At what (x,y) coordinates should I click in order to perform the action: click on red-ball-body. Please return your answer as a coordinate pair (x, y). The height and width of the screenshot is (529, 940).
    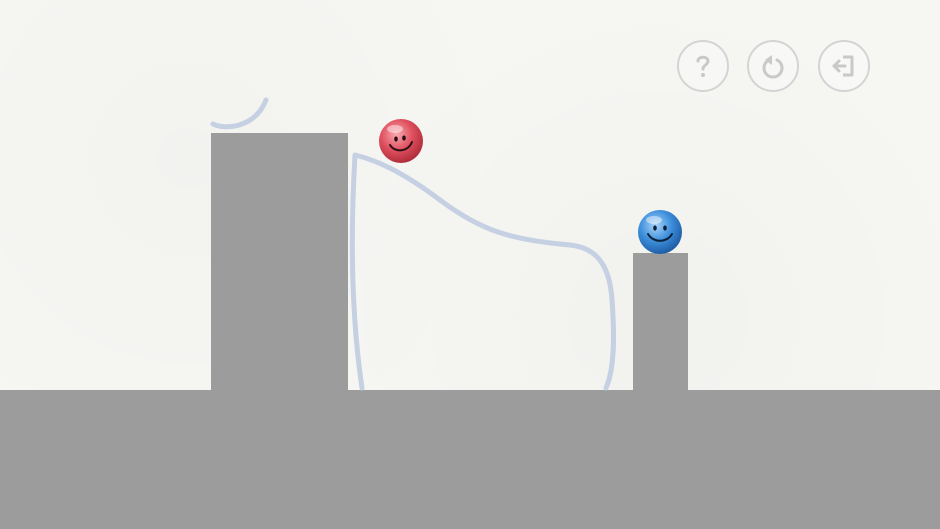
    Looking at the image, I should click on (401, 141).